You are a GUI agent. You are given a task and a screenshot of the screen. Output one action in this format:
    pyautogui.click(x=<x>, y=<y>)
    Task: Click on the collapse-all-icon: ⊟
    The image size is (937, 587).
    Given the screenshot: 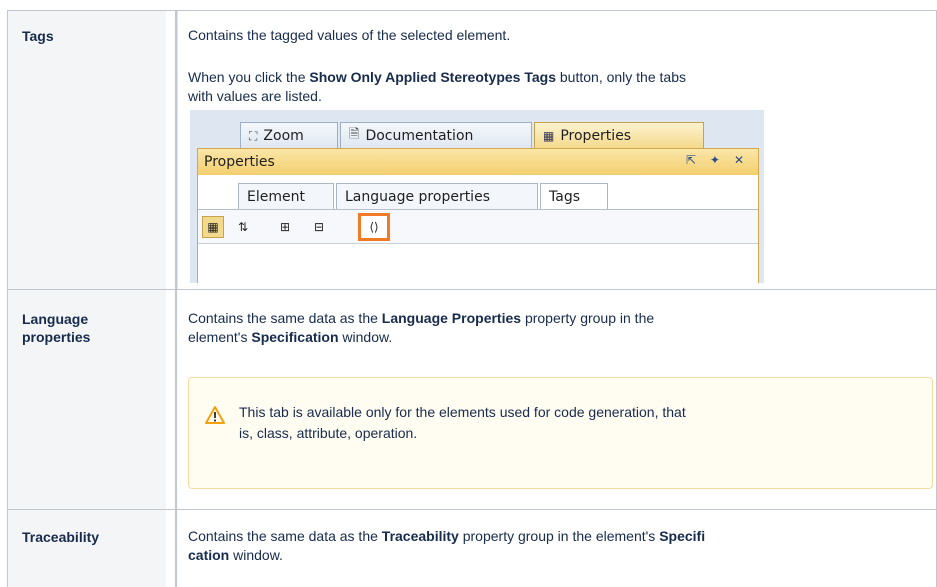 What is the action you would take?
    pyautogui.click(x=319, y=227)
    